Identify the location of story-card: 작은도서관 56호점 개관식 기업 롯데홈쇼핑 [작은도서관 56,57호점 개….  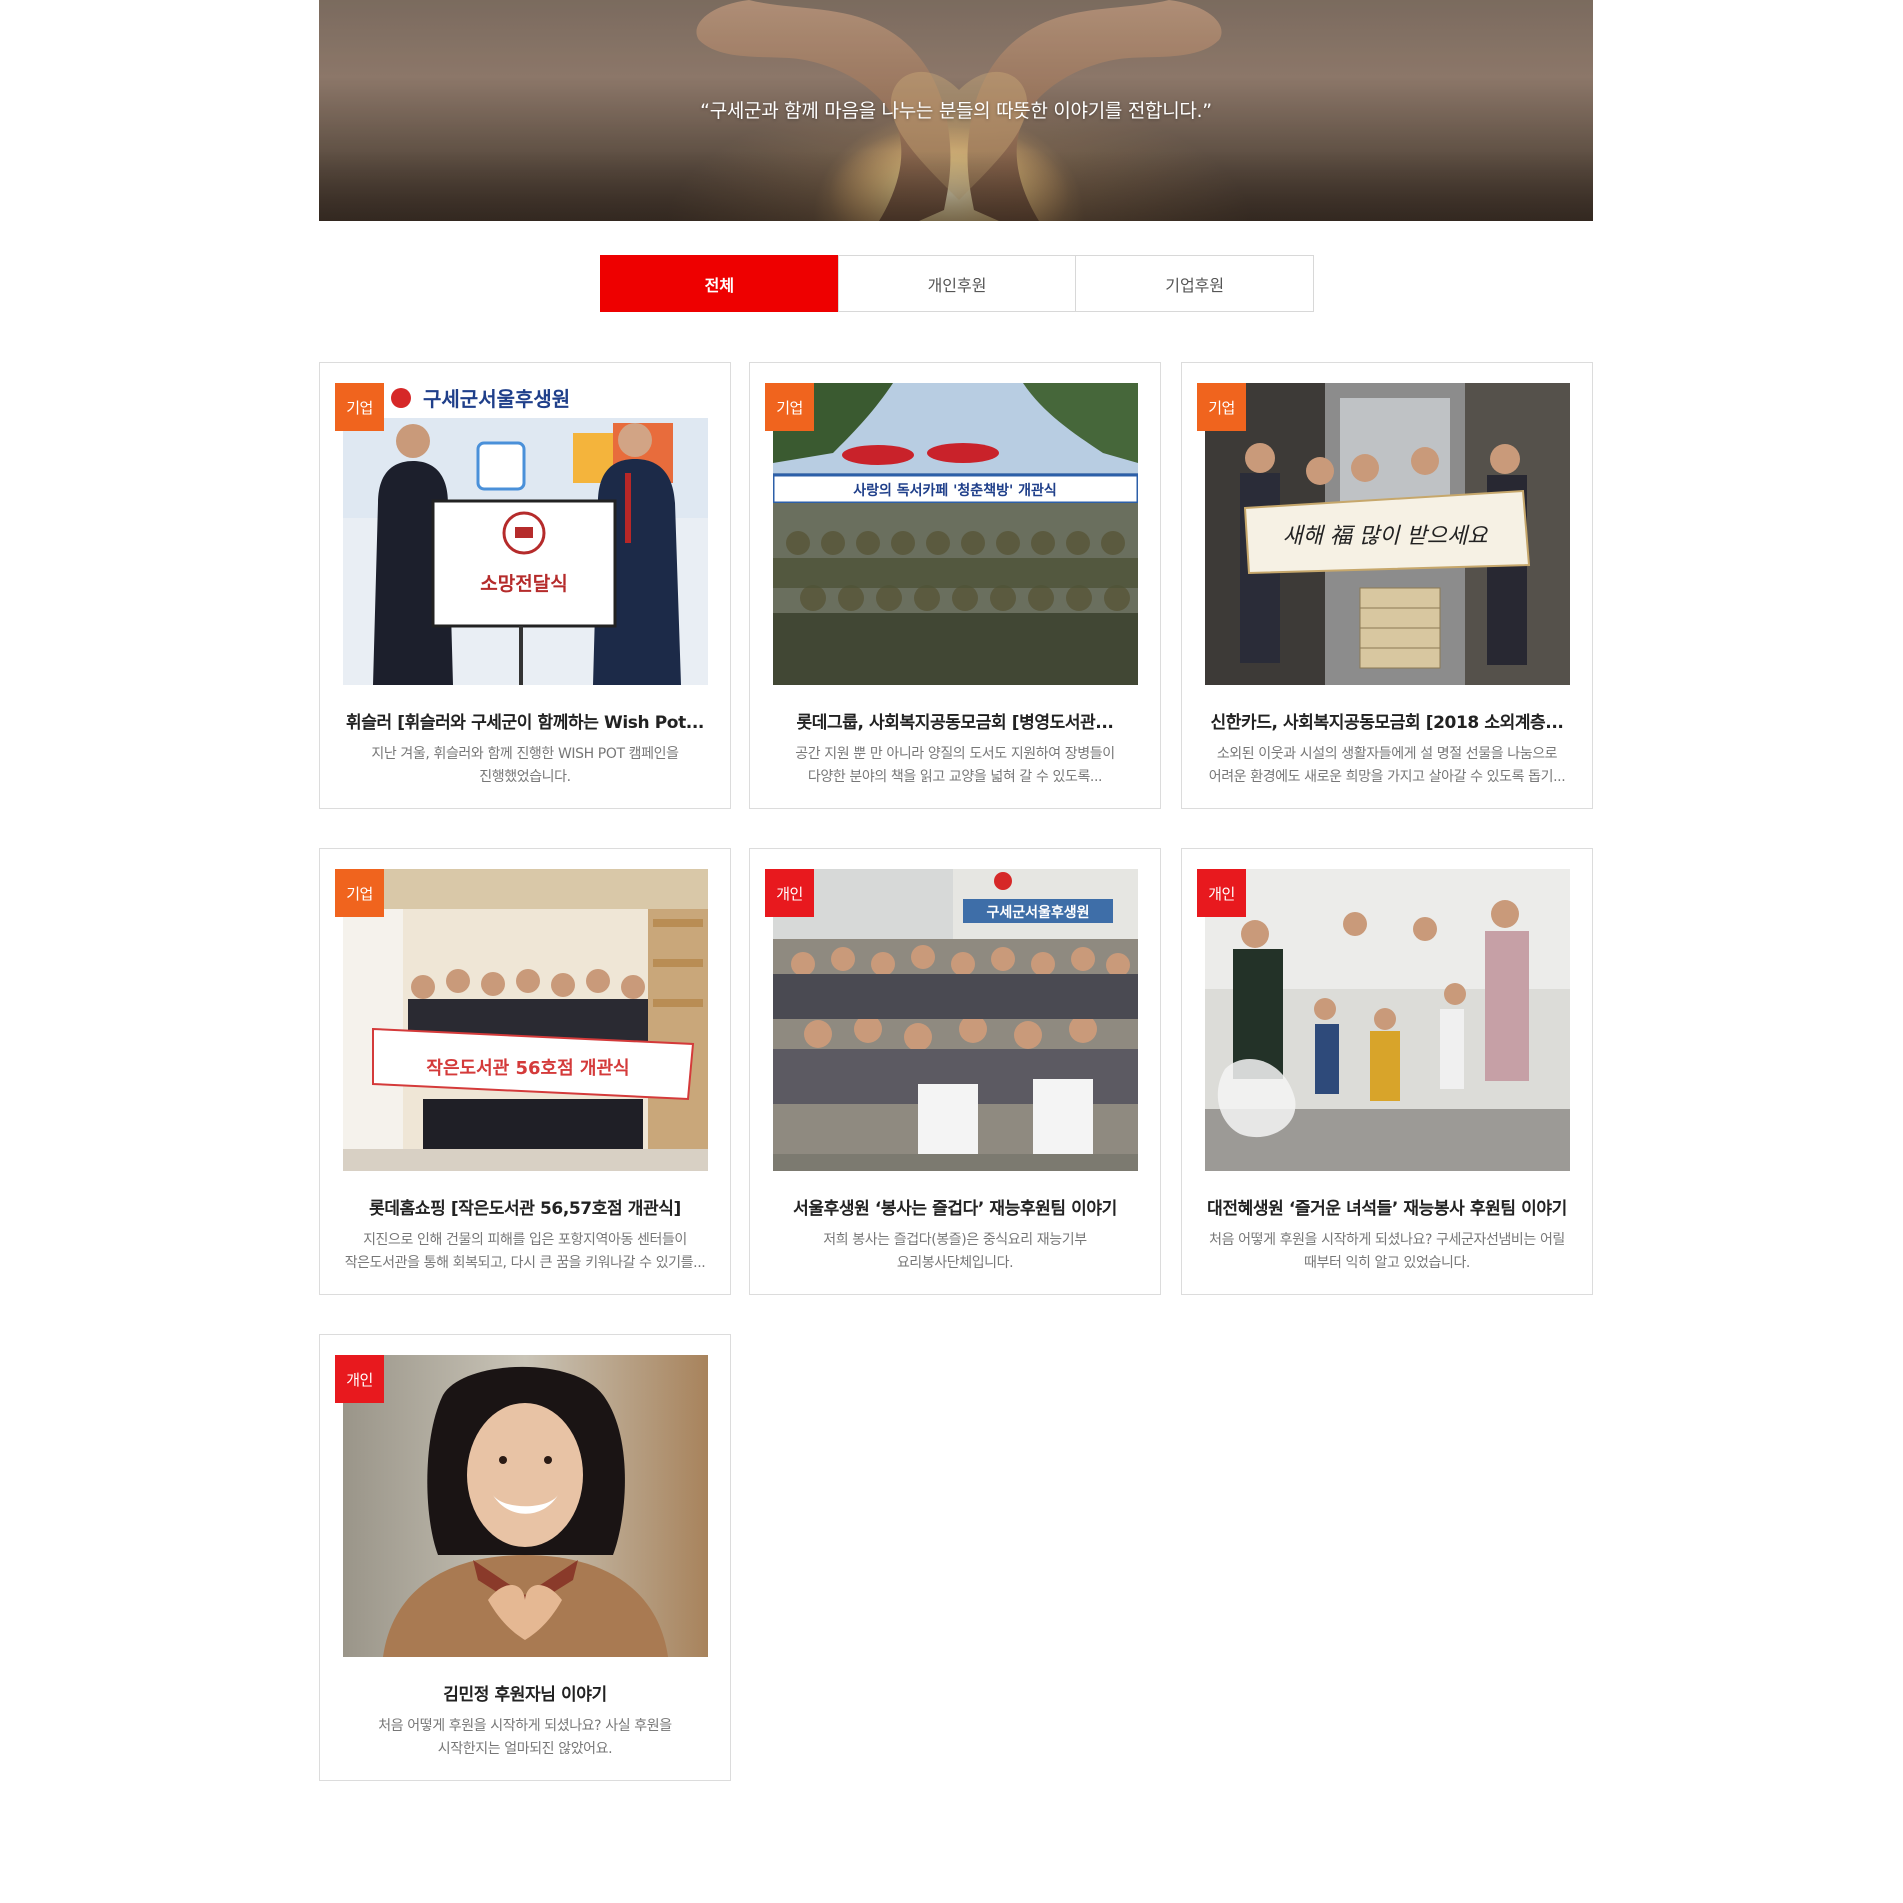
(525, 1071).